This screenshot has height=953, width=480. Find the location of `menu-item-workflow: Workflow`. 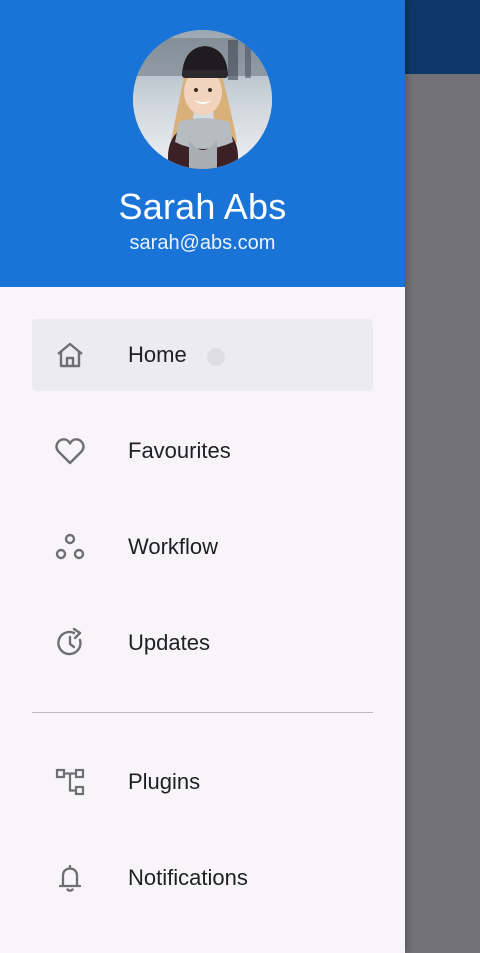

menu-item-workflow: Workflow is located at coordinates (202, 547).